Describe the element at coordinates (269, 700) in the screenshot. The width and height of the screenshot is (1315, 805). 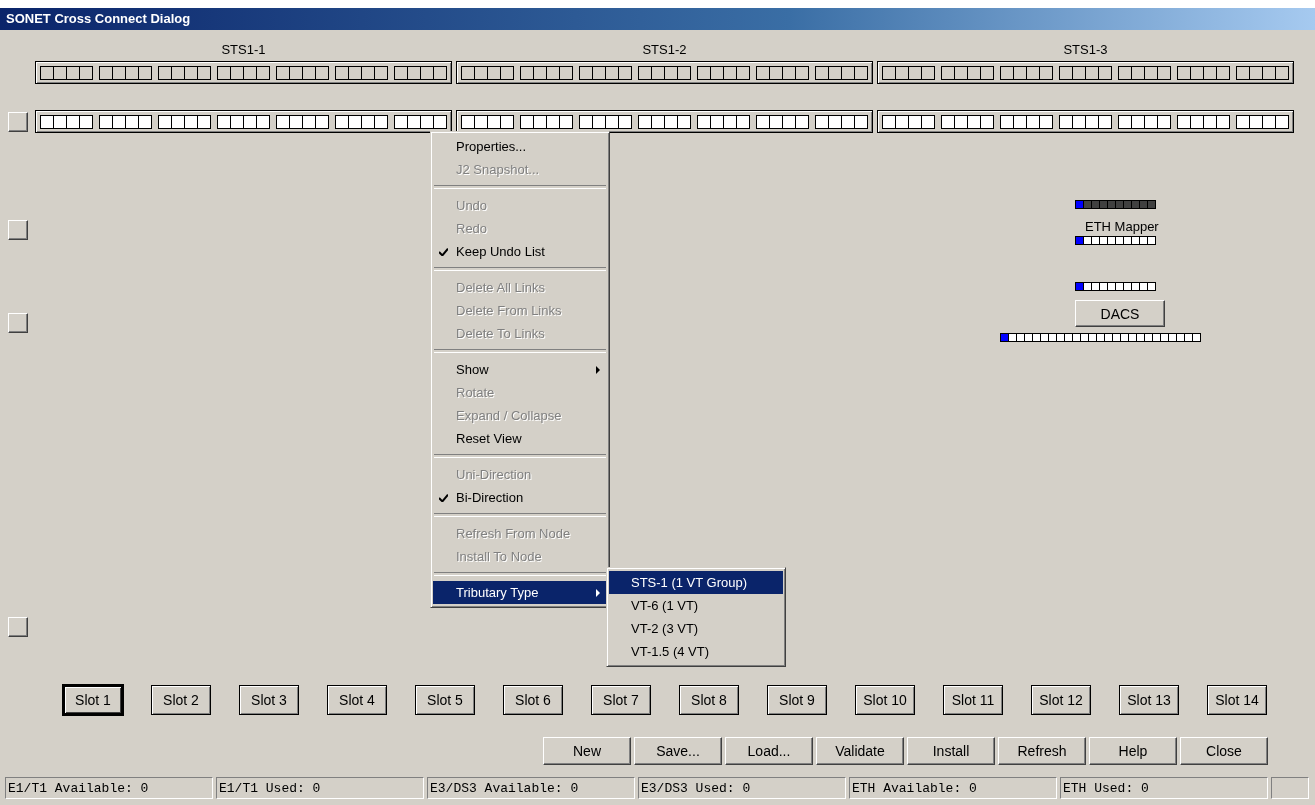
I see `slot-button: Slot 3` at that location.